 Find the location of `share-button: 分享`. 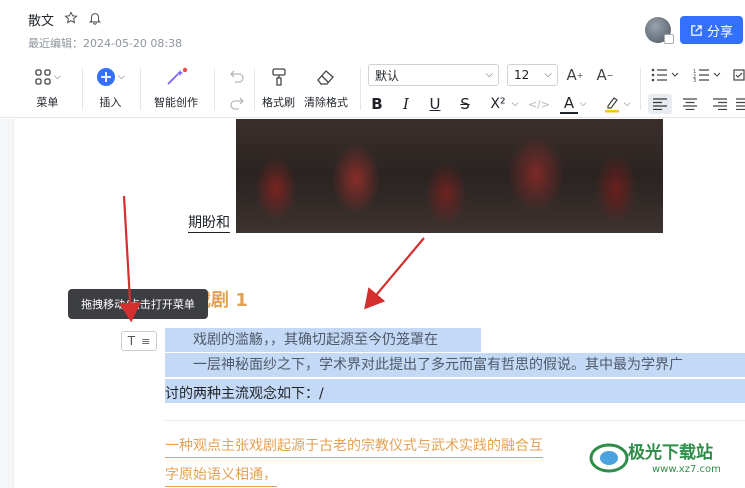

share-button: 分享 is located at coordinates (711, 30).